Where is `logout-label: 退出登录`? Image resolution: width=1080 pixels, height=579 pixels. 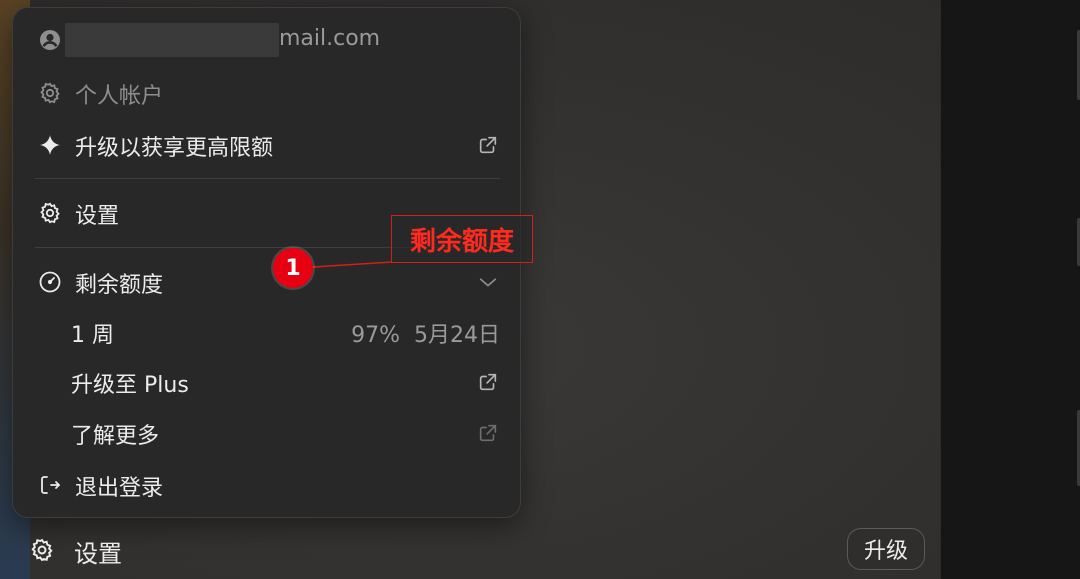
logout-label: 退出登录 is located at coordinates (119, 488).